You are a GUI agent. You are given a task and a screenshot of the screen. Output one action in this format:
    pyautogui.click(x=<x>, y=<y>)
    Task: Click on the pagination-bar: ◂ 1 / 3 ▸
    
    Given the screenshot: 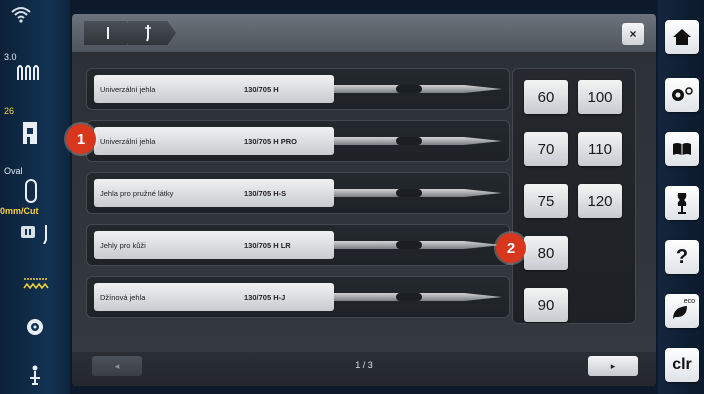 What is the action you would take?
    pyautogui.click(x=364, y=369)
    